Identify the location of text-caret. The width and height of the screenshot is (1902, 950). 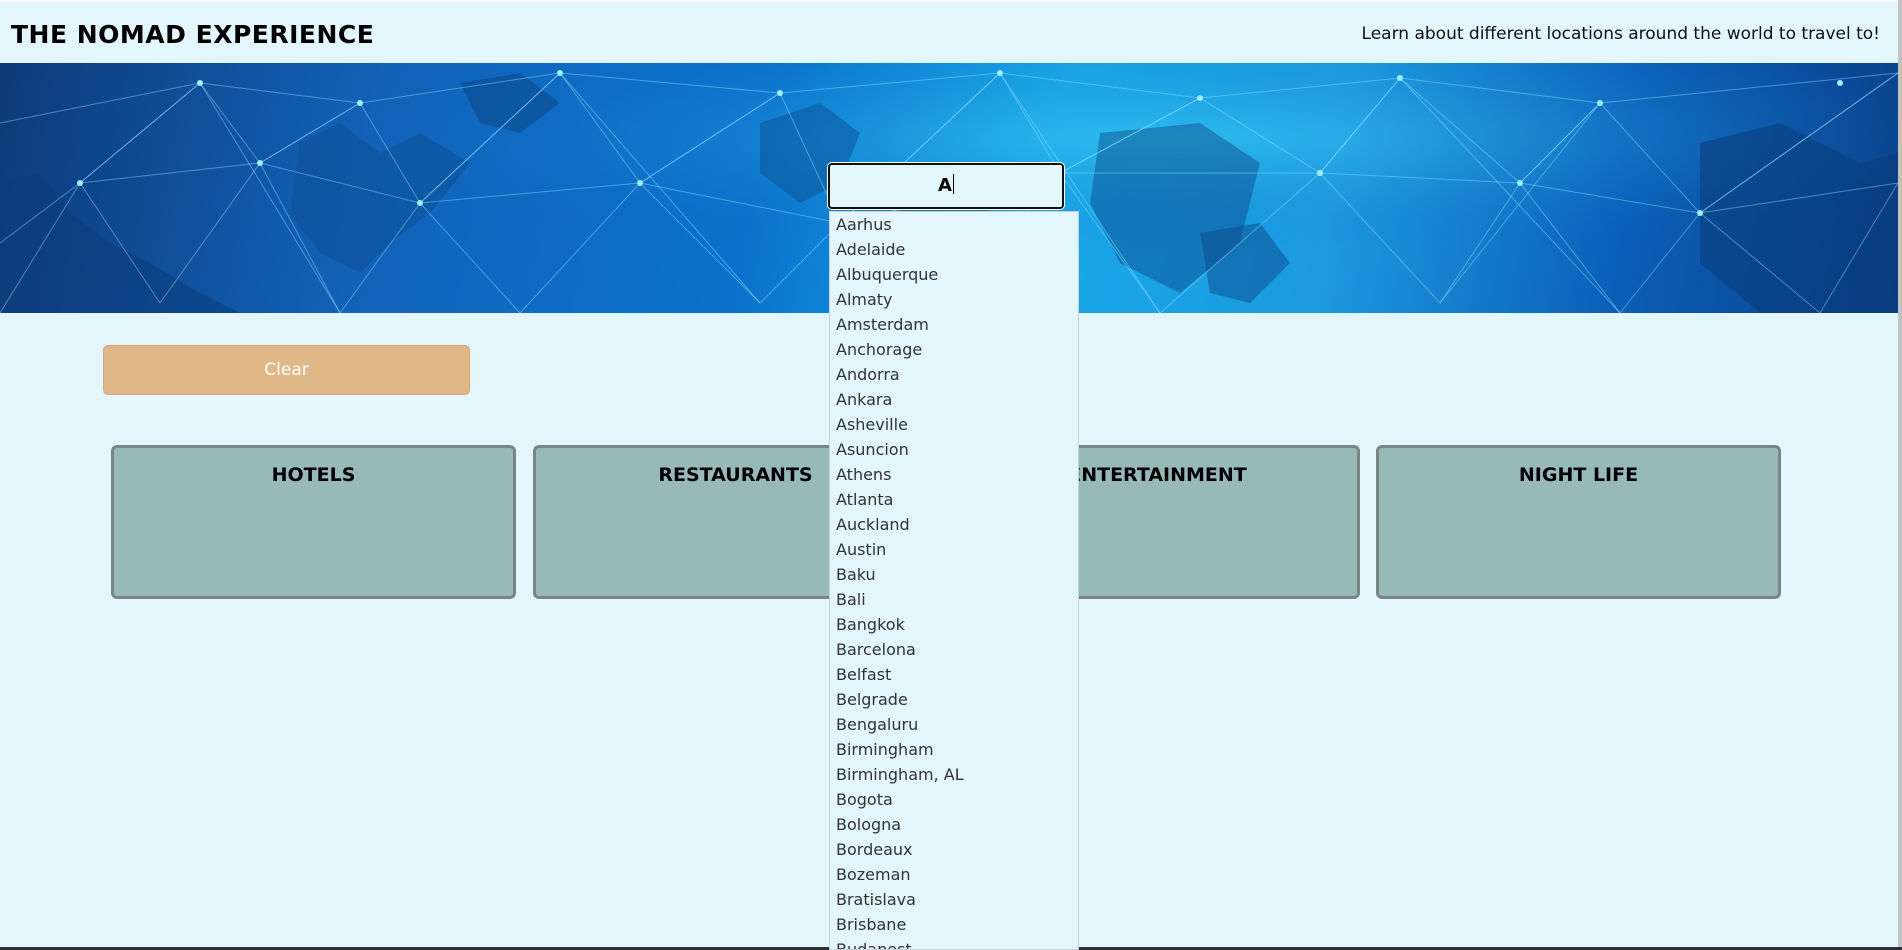
(953, 184).